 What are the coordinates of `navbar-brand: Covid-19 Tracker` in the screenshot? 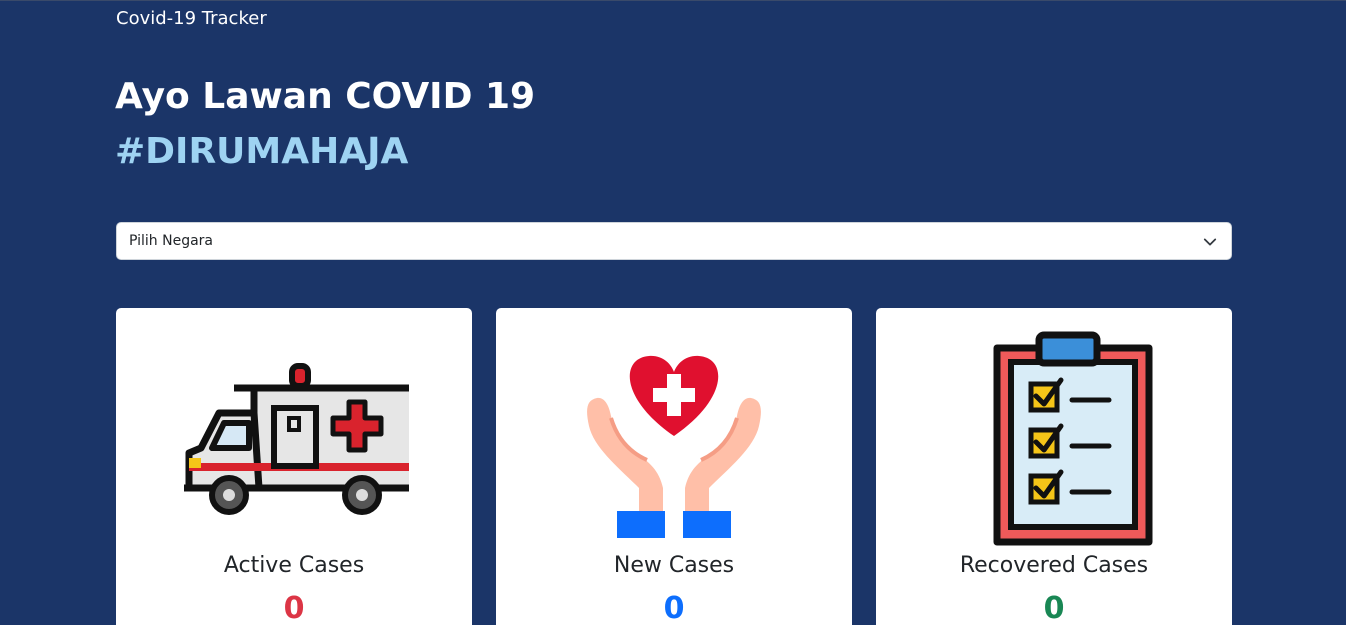 It's located at (191, 19).